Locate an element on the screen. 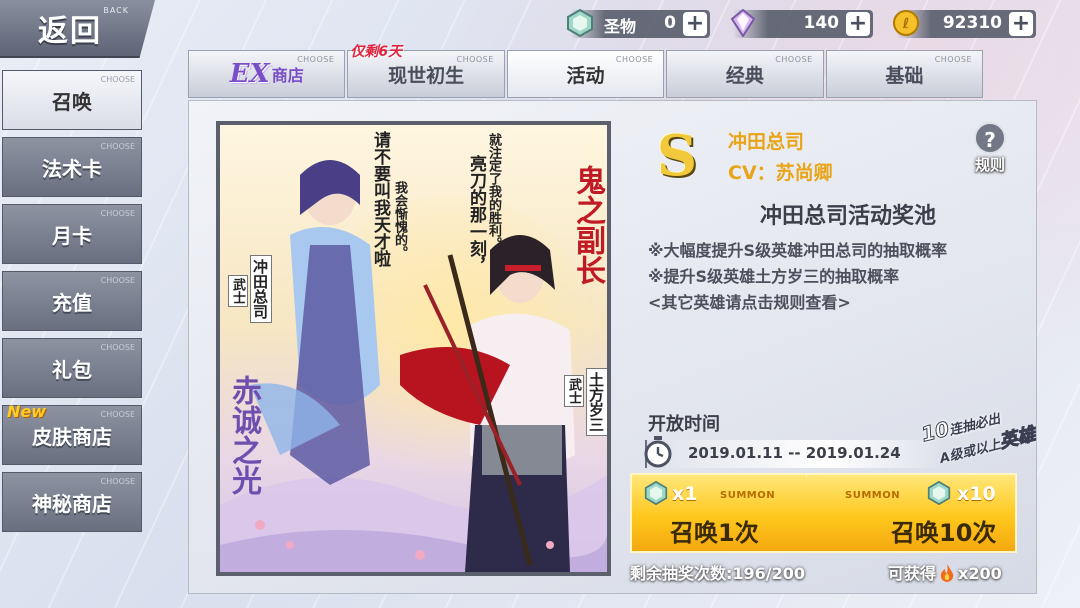 This screenshot has width=1080, height=608. sidebar-item-label: 神秘商店 is located at coordinates (72, 503).